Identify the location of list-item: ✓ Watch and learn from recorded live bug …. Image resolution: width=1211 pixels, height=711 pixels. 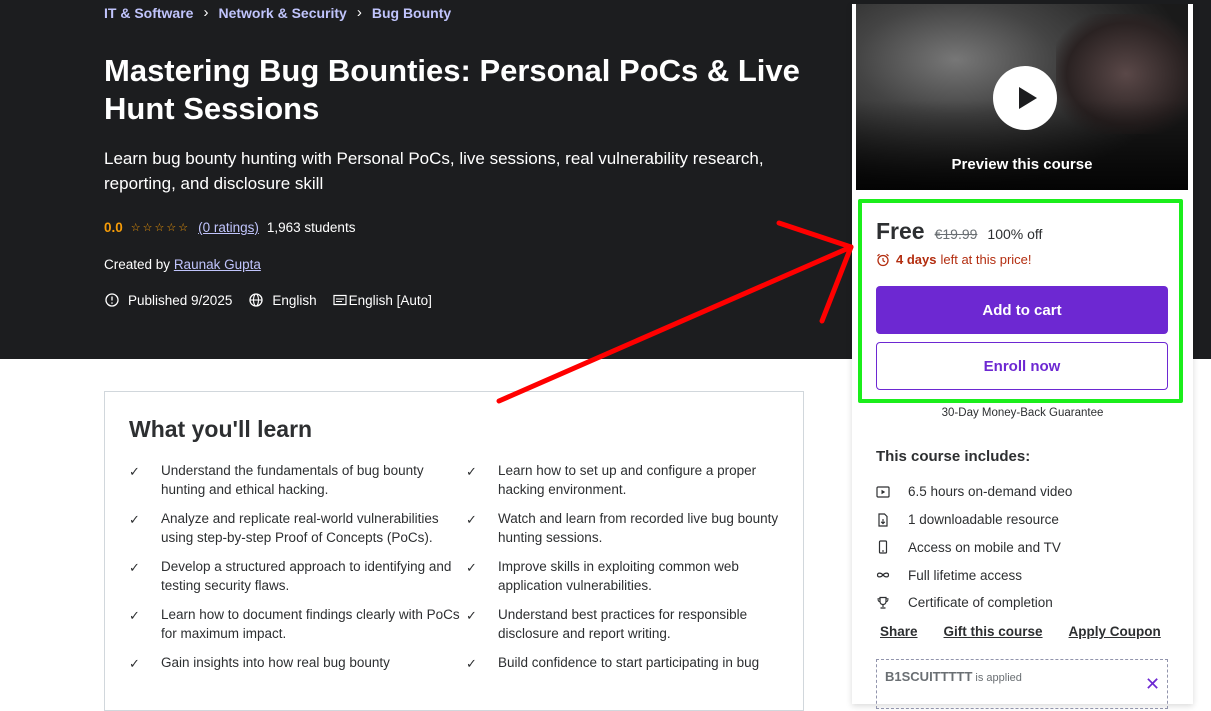
(626, 528).